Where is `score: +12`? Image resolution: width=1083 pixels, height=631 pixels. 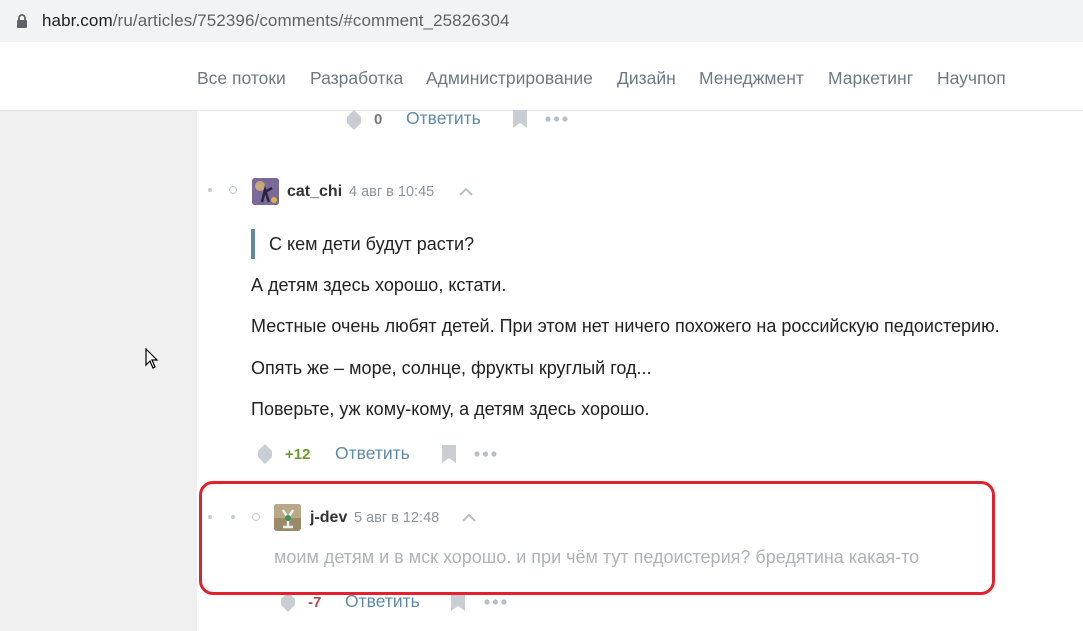 score: +12 is located at coordinates (298, 454).